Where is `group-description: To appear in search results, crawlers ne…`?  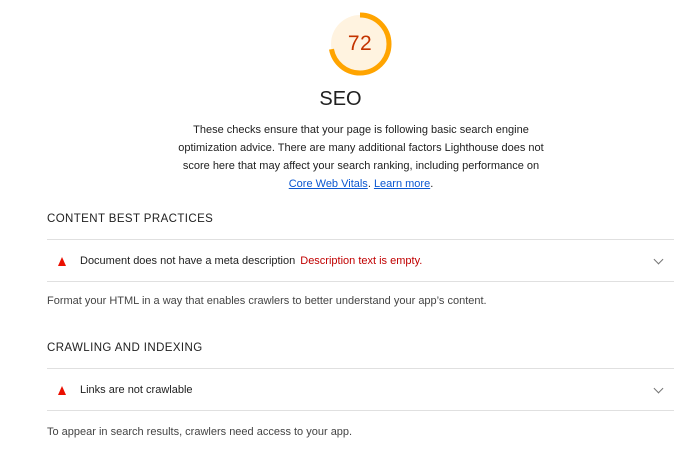 group-description: To appear in search results, crawlers ne… is located at coordinates (200, 432).